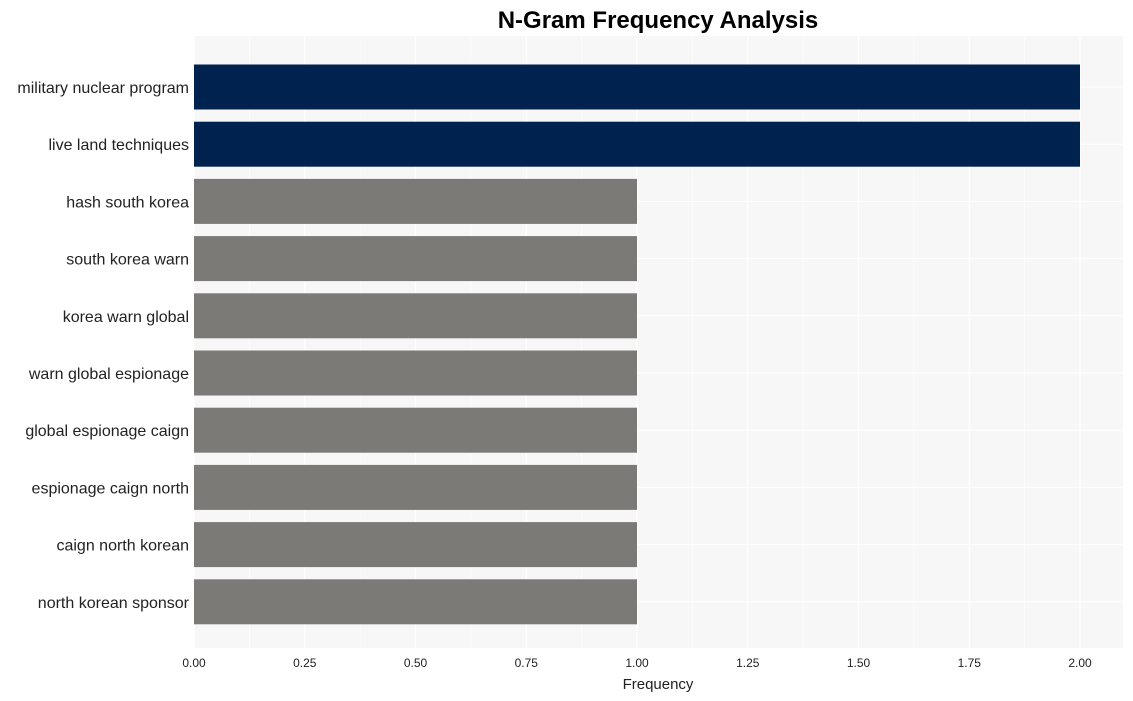 The height and width of the screenshot is (701, 1133). What do you see at coordinates (305, 663) in the screenshot?
I see `x-tick-label: 0.25` at bounding box center [305, 663].